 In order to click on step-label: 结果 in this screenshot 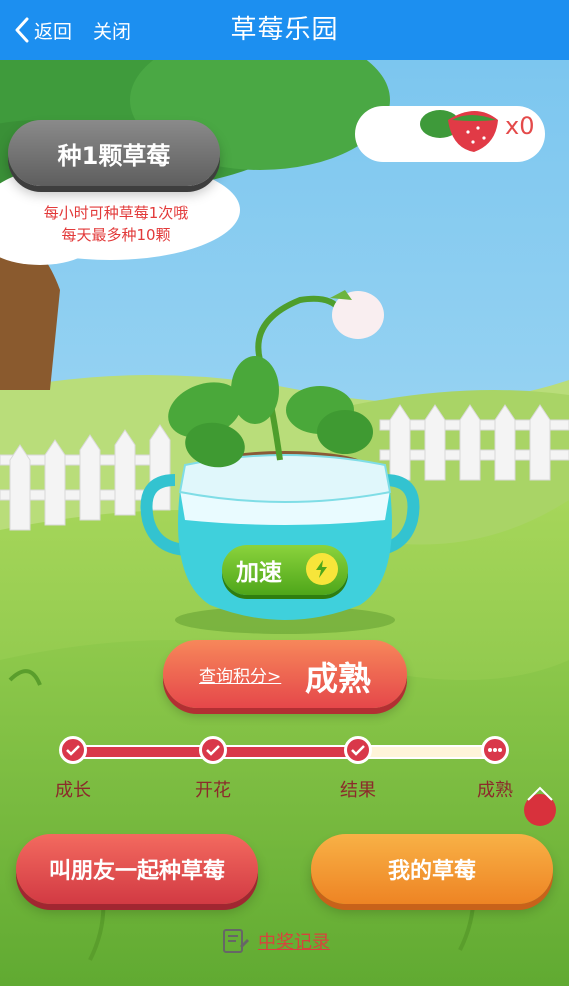, I will do `click(358, 790)`.